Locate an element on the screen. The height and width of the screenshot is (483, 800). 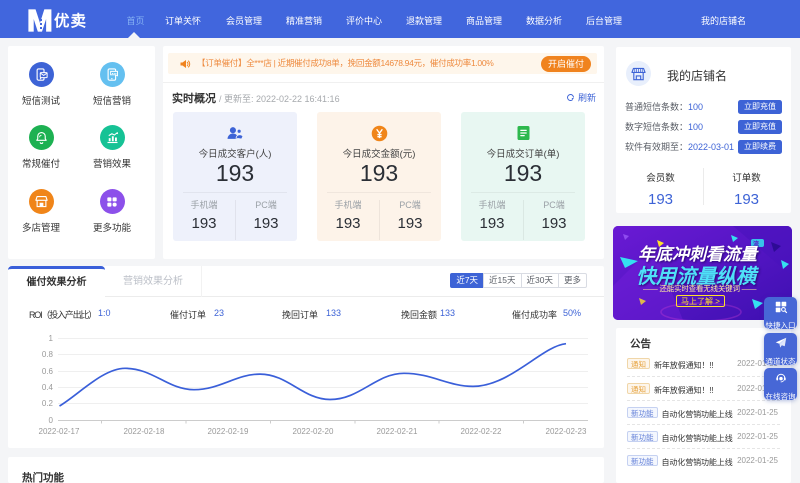
svg-text: 2022-02-18 is located at coordinates (144, 431).